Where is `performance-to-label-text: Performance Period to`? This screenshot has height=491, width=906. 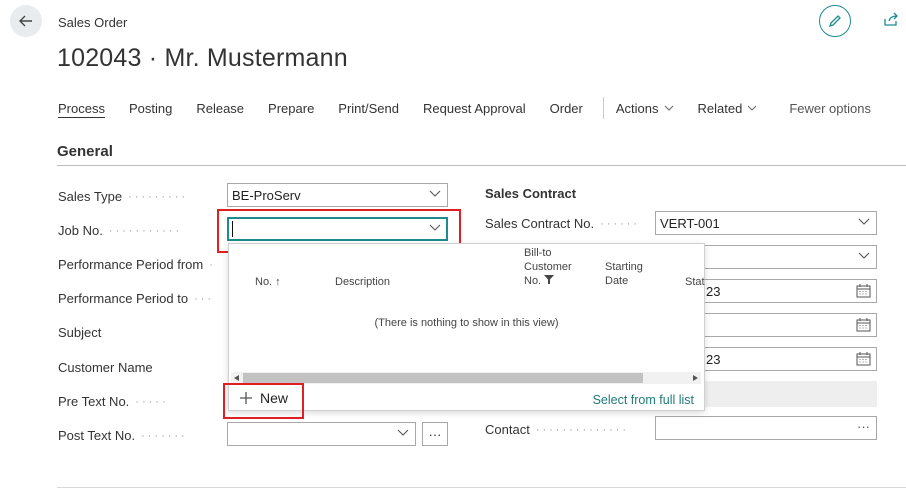 performance-to-label-text: Performance Period to is located at coordinates (123, 298).